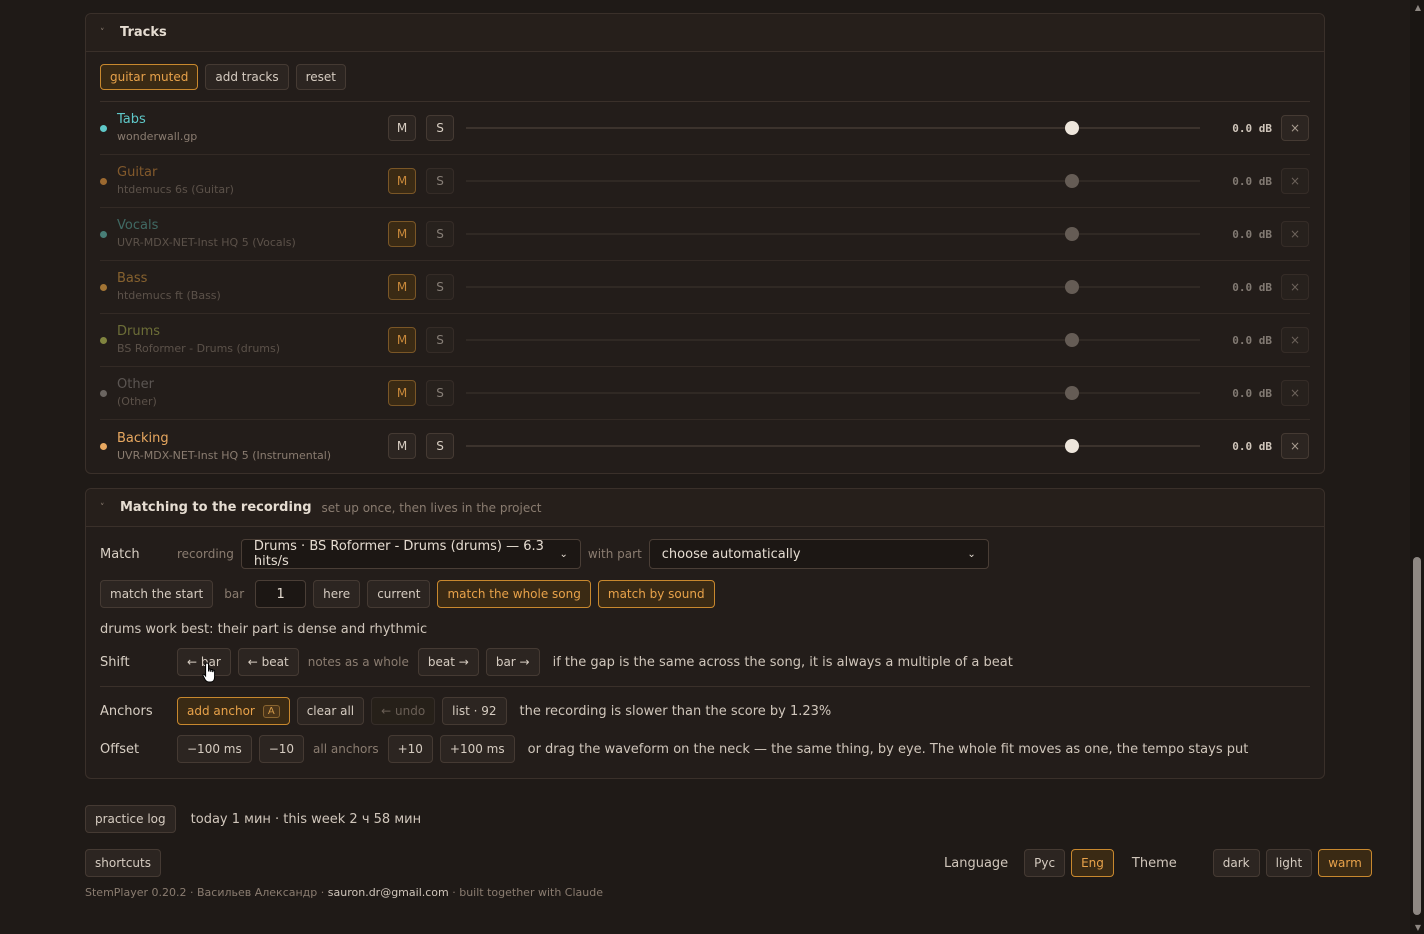 Image resolution: width=1424 pixels, height=934 pixels. What do you see at coordinates (1418, 927) in the screenshot?
I see `scroll-down-arrow-icon: ▼` at bounding box center [1418, 927].